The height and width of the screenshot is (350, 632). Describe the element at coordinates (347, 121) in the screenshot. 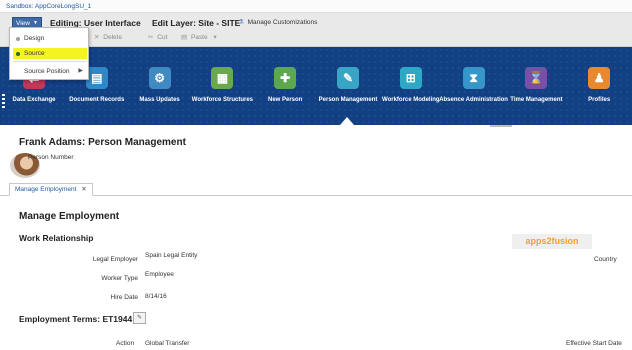

I see `active-nav-indicator` at that location.